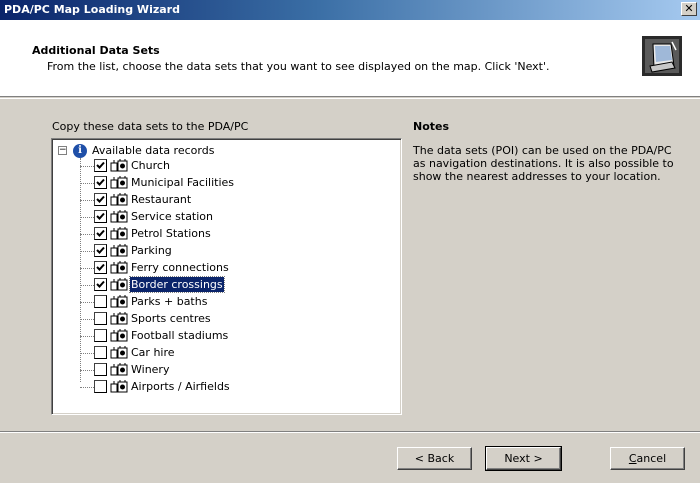 This screenshot has height=483, width=700. Describe the element at coordinates (230, 370) in the screenshot. I see `tree-item: Winery` at that location.